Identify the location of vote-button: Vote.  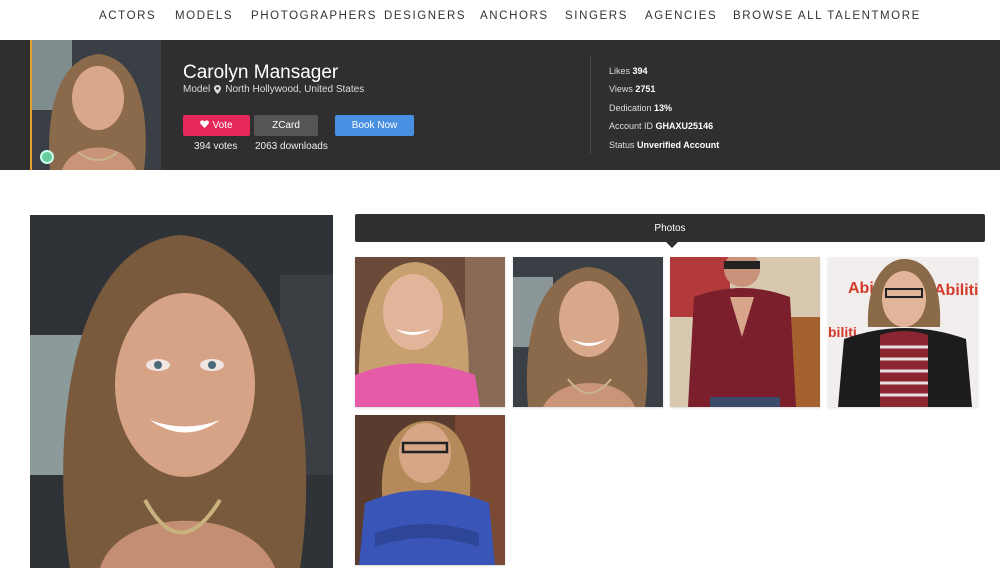
(216, 125).